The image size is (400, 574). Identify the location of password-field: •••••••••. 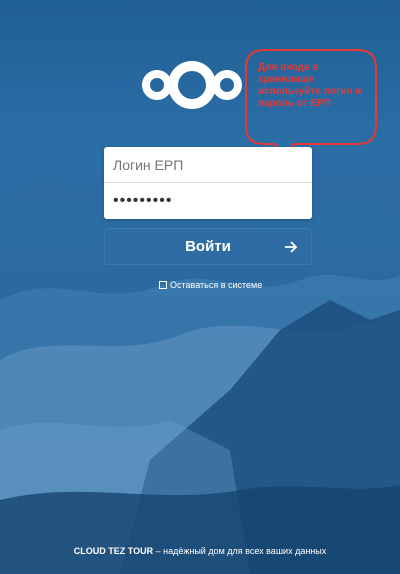
(208, 201).